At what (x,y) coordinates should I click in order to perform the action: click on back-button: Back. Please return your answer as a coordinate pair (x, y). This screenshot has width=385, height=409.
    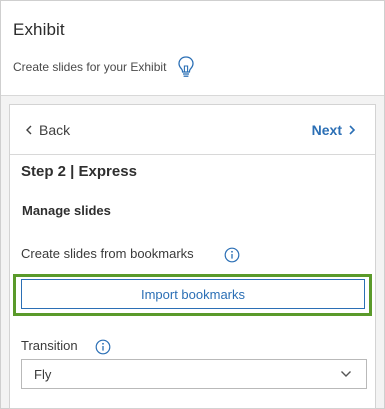
    Looking at the image, I should click on (47, 130).